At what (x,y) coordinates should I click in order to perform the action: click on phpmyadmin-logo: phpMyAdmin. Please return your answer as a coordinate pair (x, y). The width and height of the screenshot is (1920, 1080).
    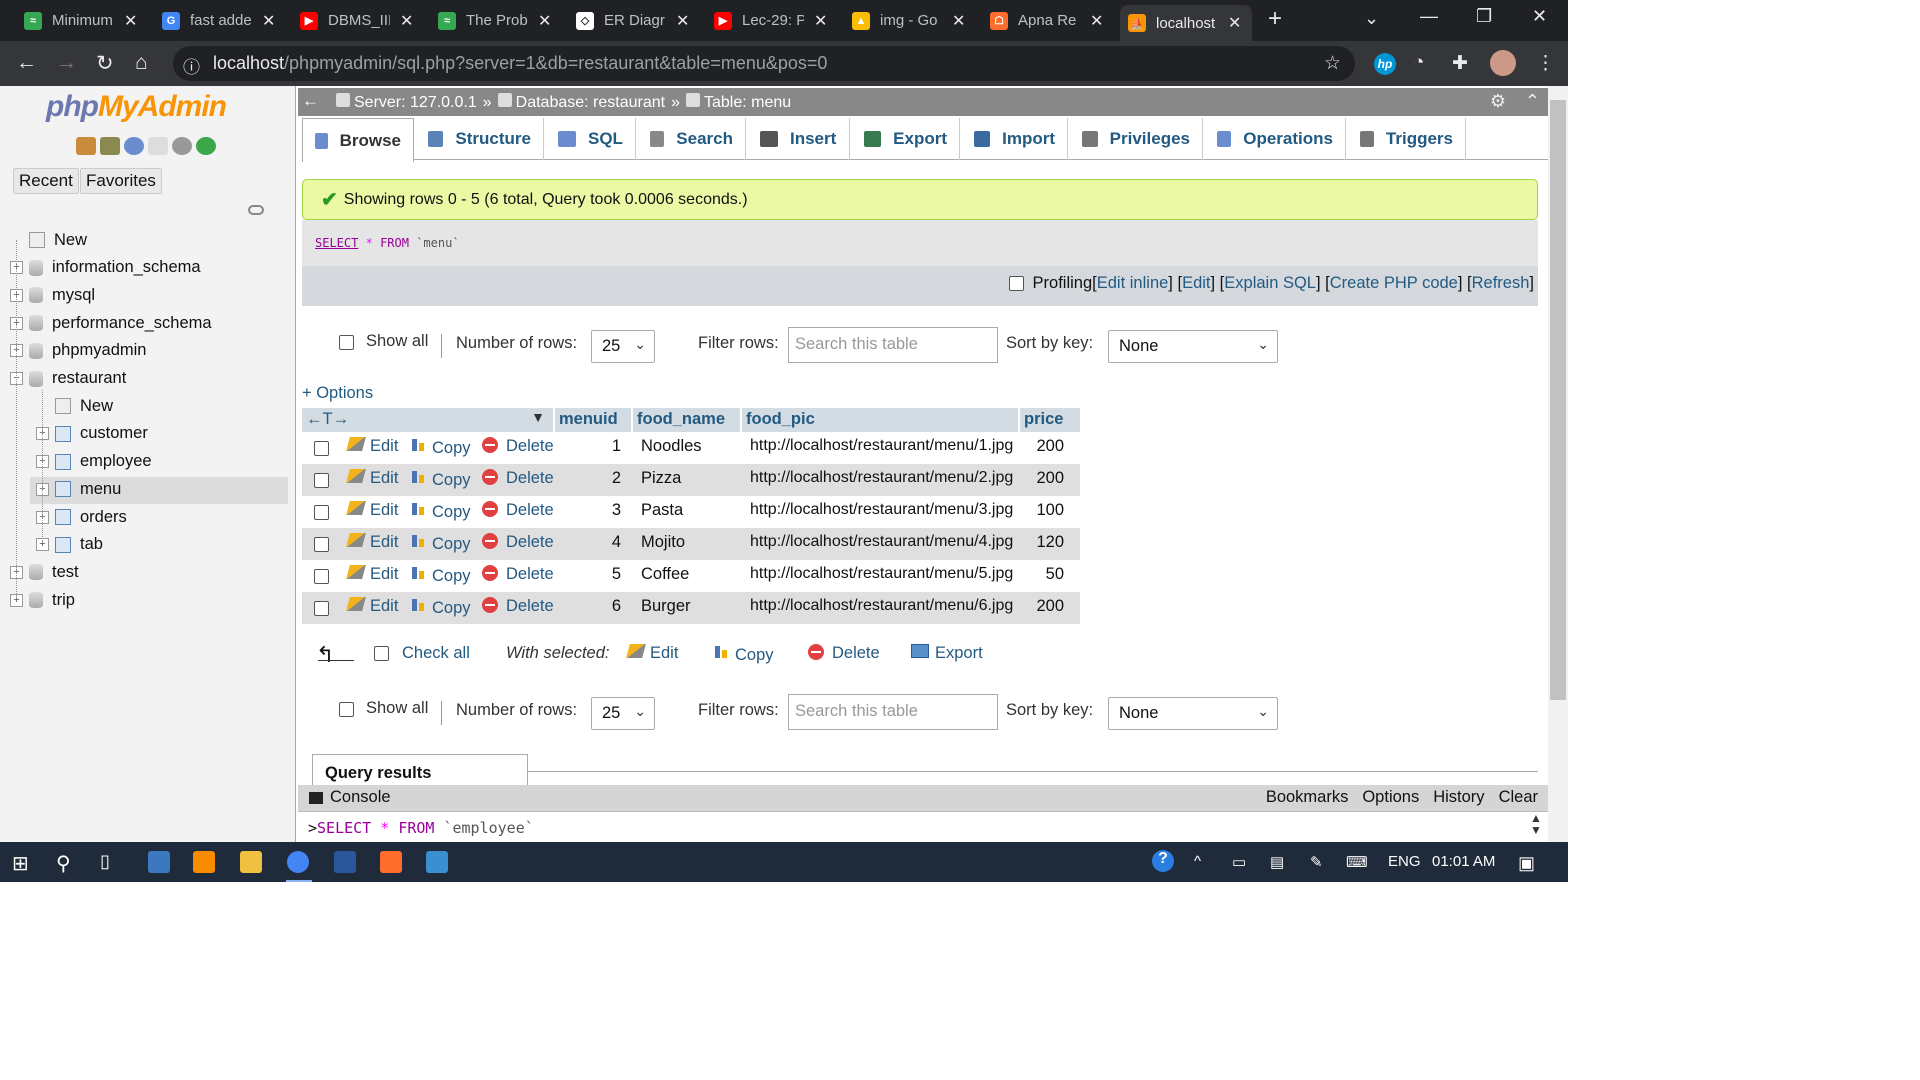
    Looking at the image, I should click on (136, 107).